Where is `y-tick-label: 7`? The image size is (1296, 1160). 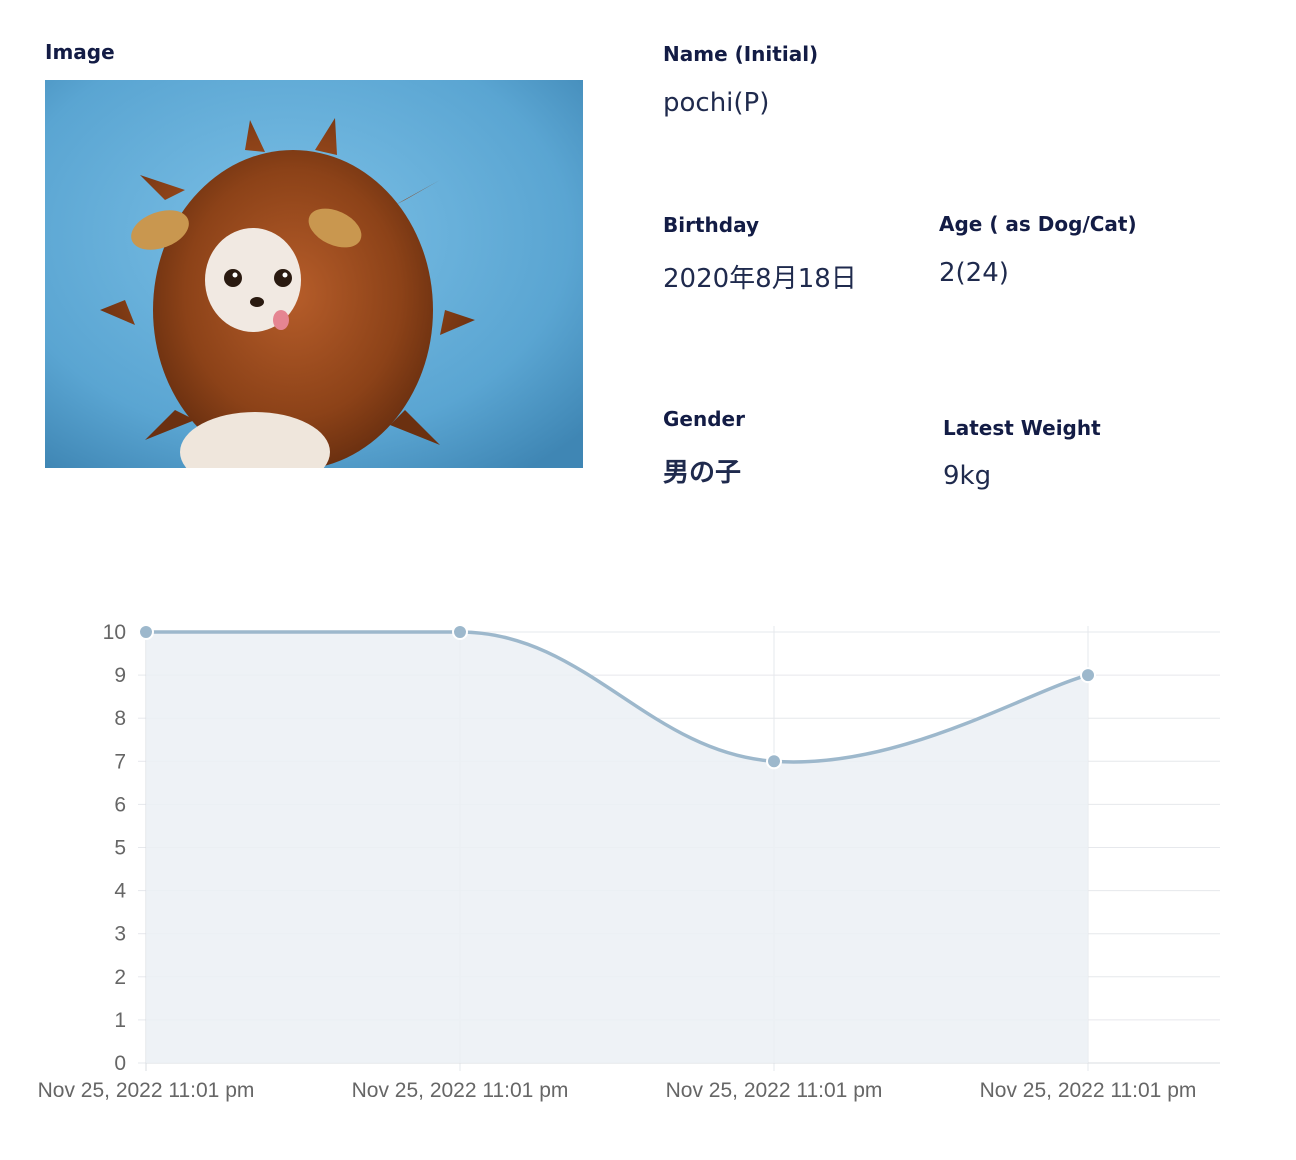
y-tick-label: 7 is located at coordinates (120, 761).